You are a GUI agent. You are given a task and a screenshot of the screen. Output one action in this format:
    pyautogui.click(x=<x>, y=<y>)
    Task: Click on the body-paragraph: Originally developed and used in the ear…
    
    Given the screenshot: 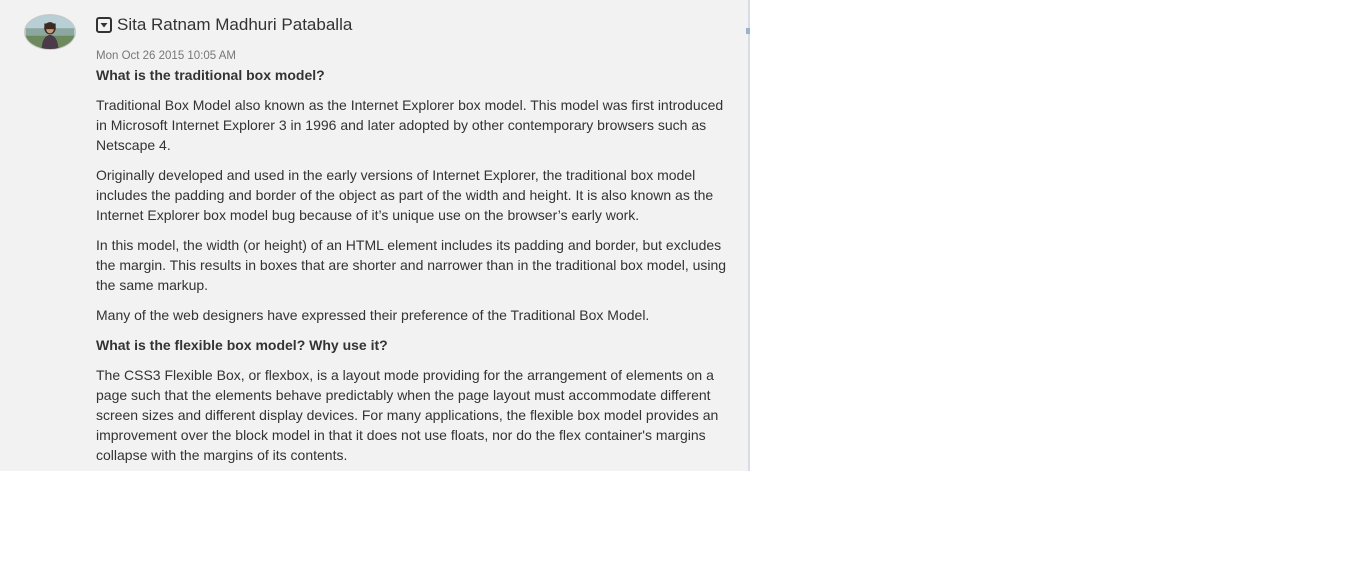 What is the action you would take?
    pyautogui.click(x=405, y=195)
    